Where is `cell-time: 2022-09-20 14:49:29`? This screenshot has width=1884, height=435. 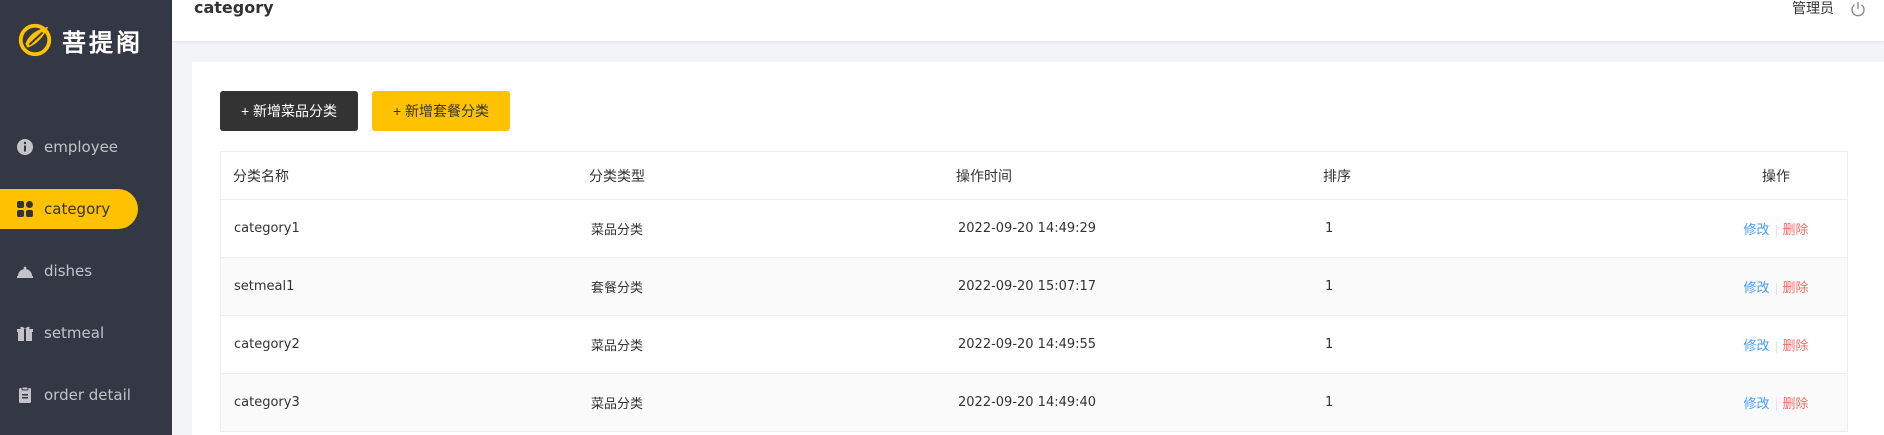 cell-time: 2022-09-20 14:49:29 is located at coordinates (1027, 228).